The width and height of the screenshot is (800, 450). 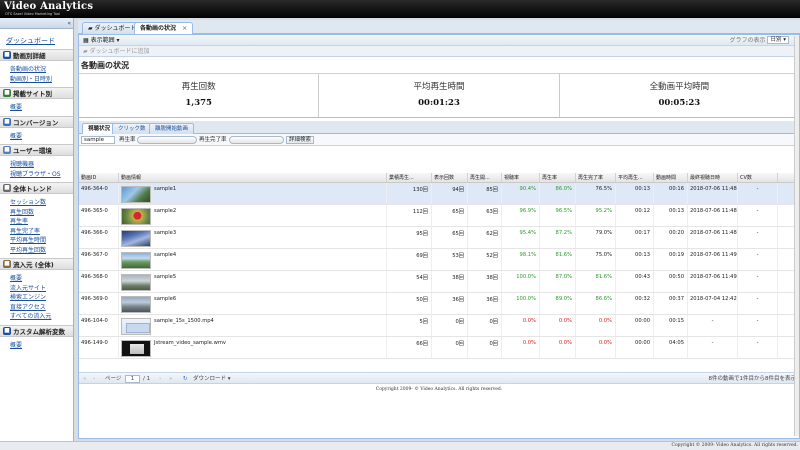 I want to click on grid-cell-play: 89.0%, so click(x=558, y=303).